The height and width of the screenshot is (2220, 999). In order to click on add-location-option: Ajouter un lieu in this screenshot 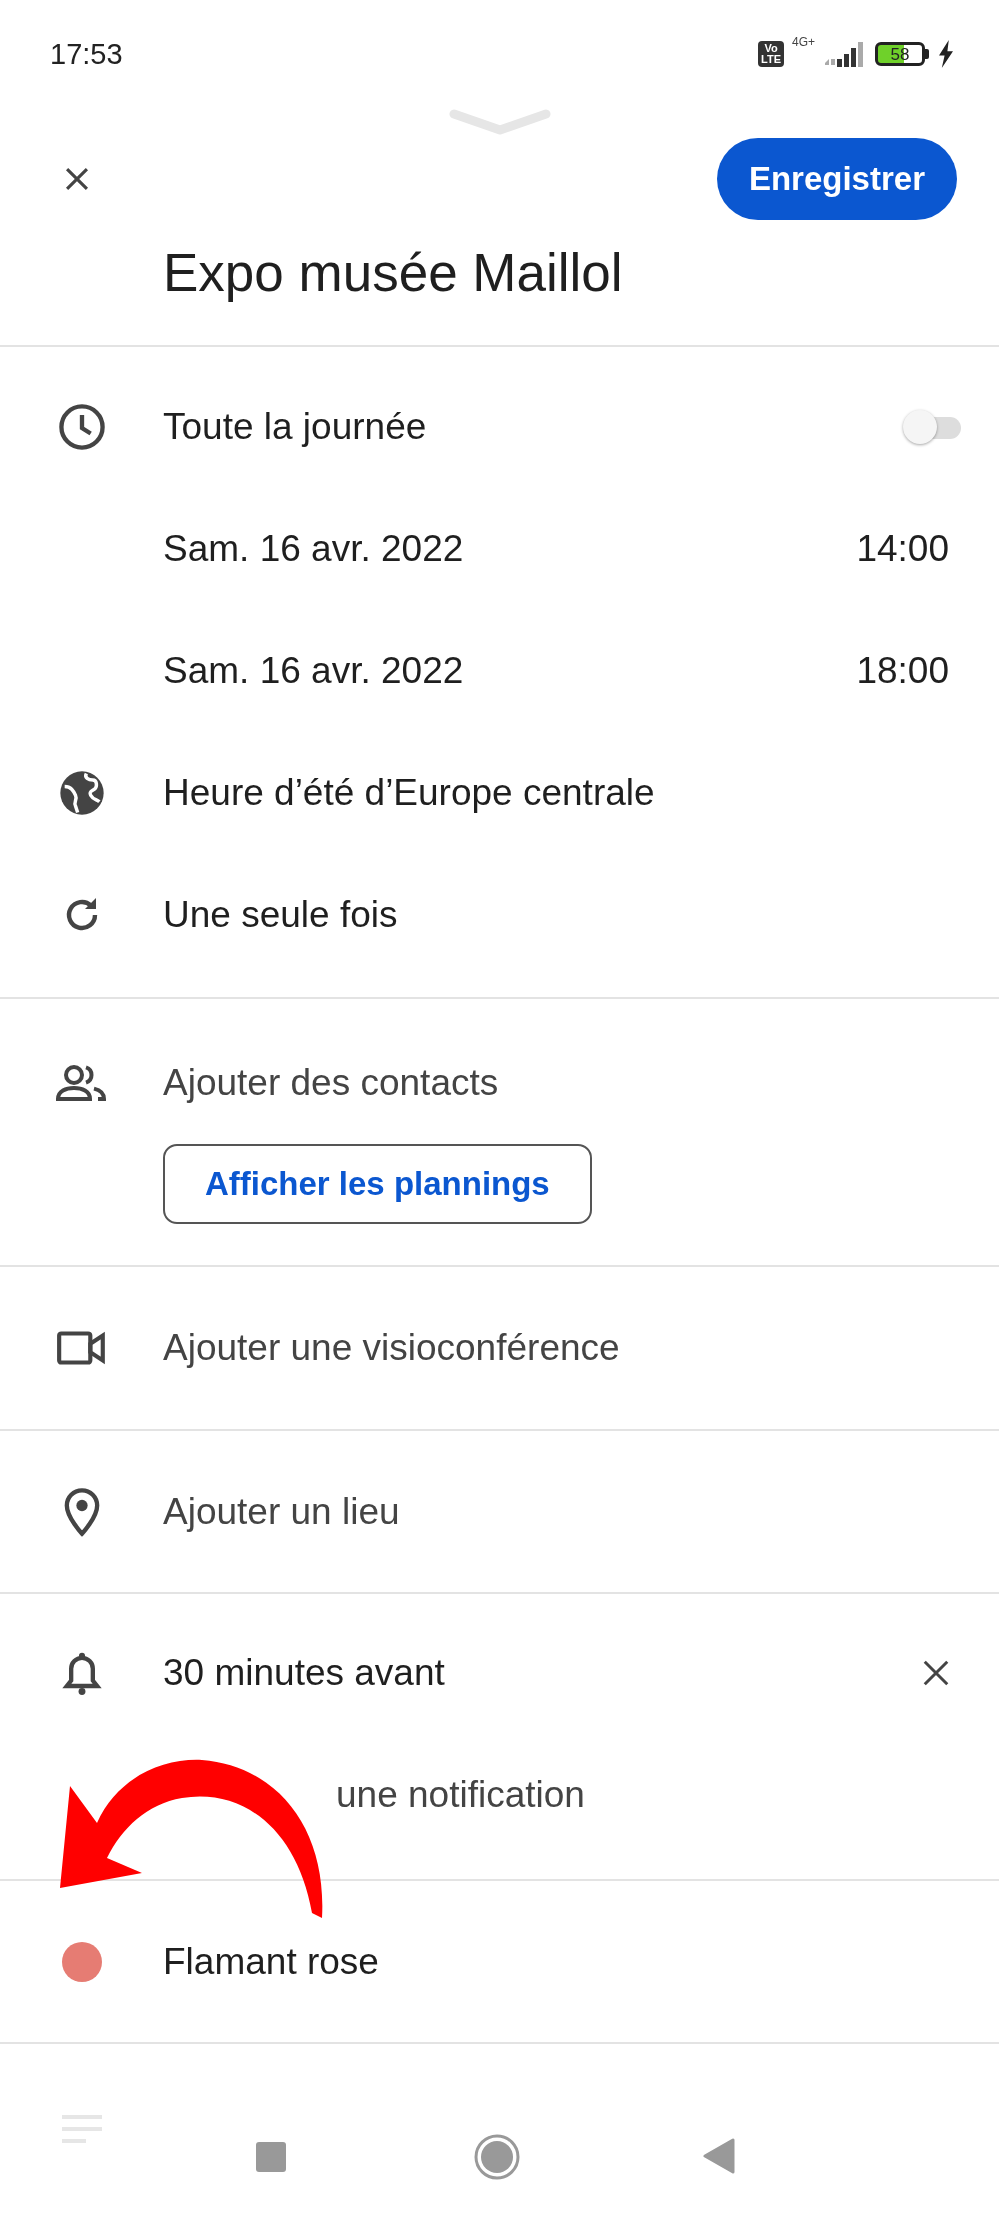, I will do `click(581, 1511)`.